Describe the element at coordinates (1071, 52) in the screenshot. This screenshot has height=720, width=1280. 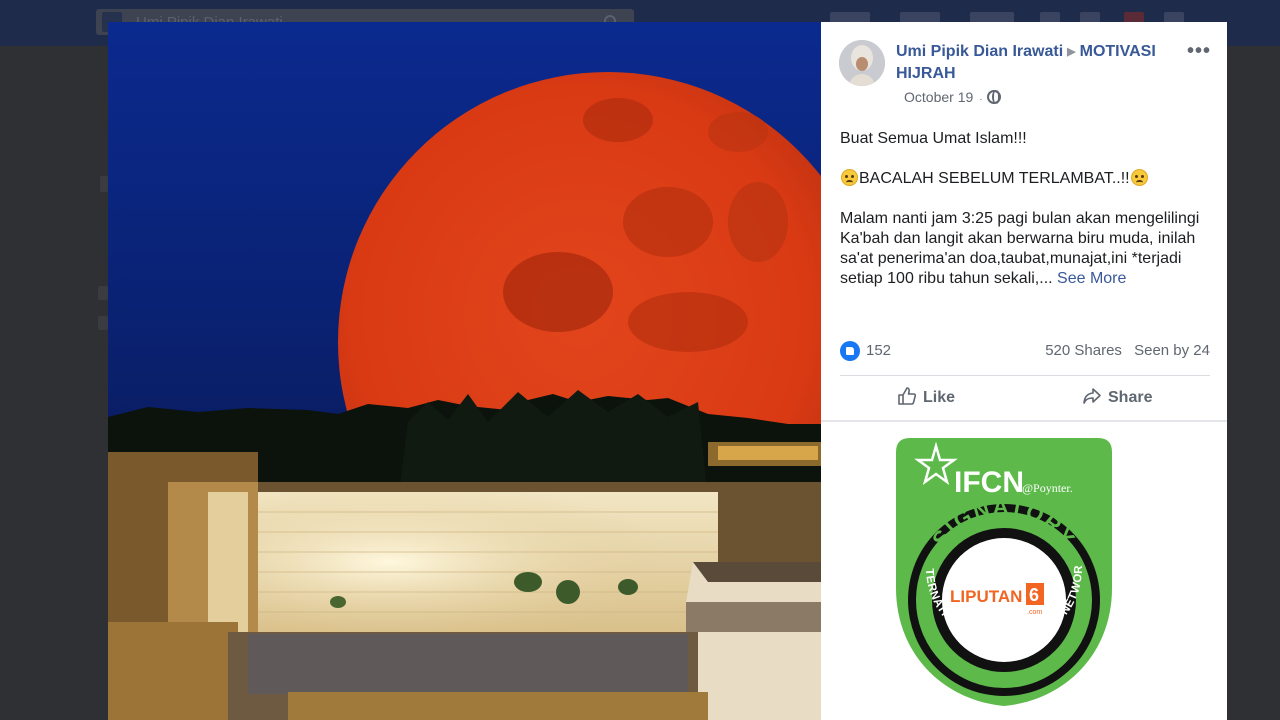
I see `arrow-right-icon: ▶` at that location.